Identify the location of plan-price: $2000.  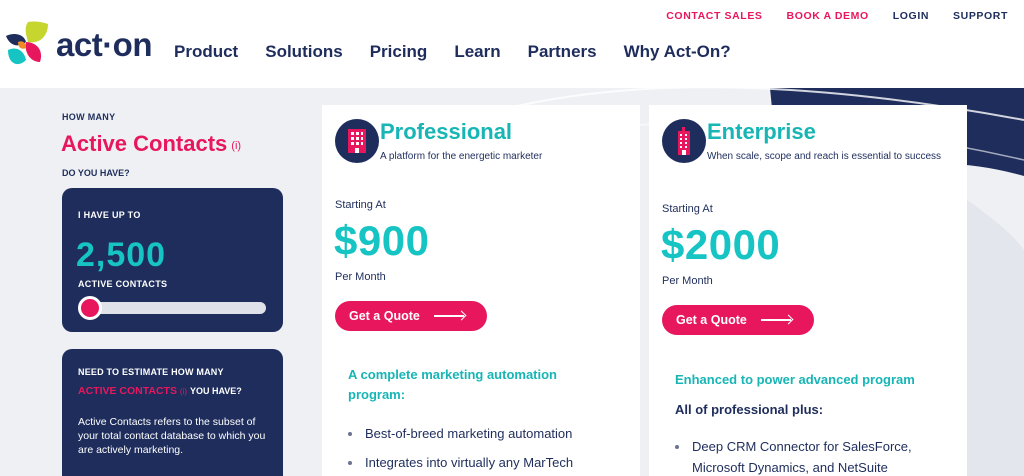
(721, 244).